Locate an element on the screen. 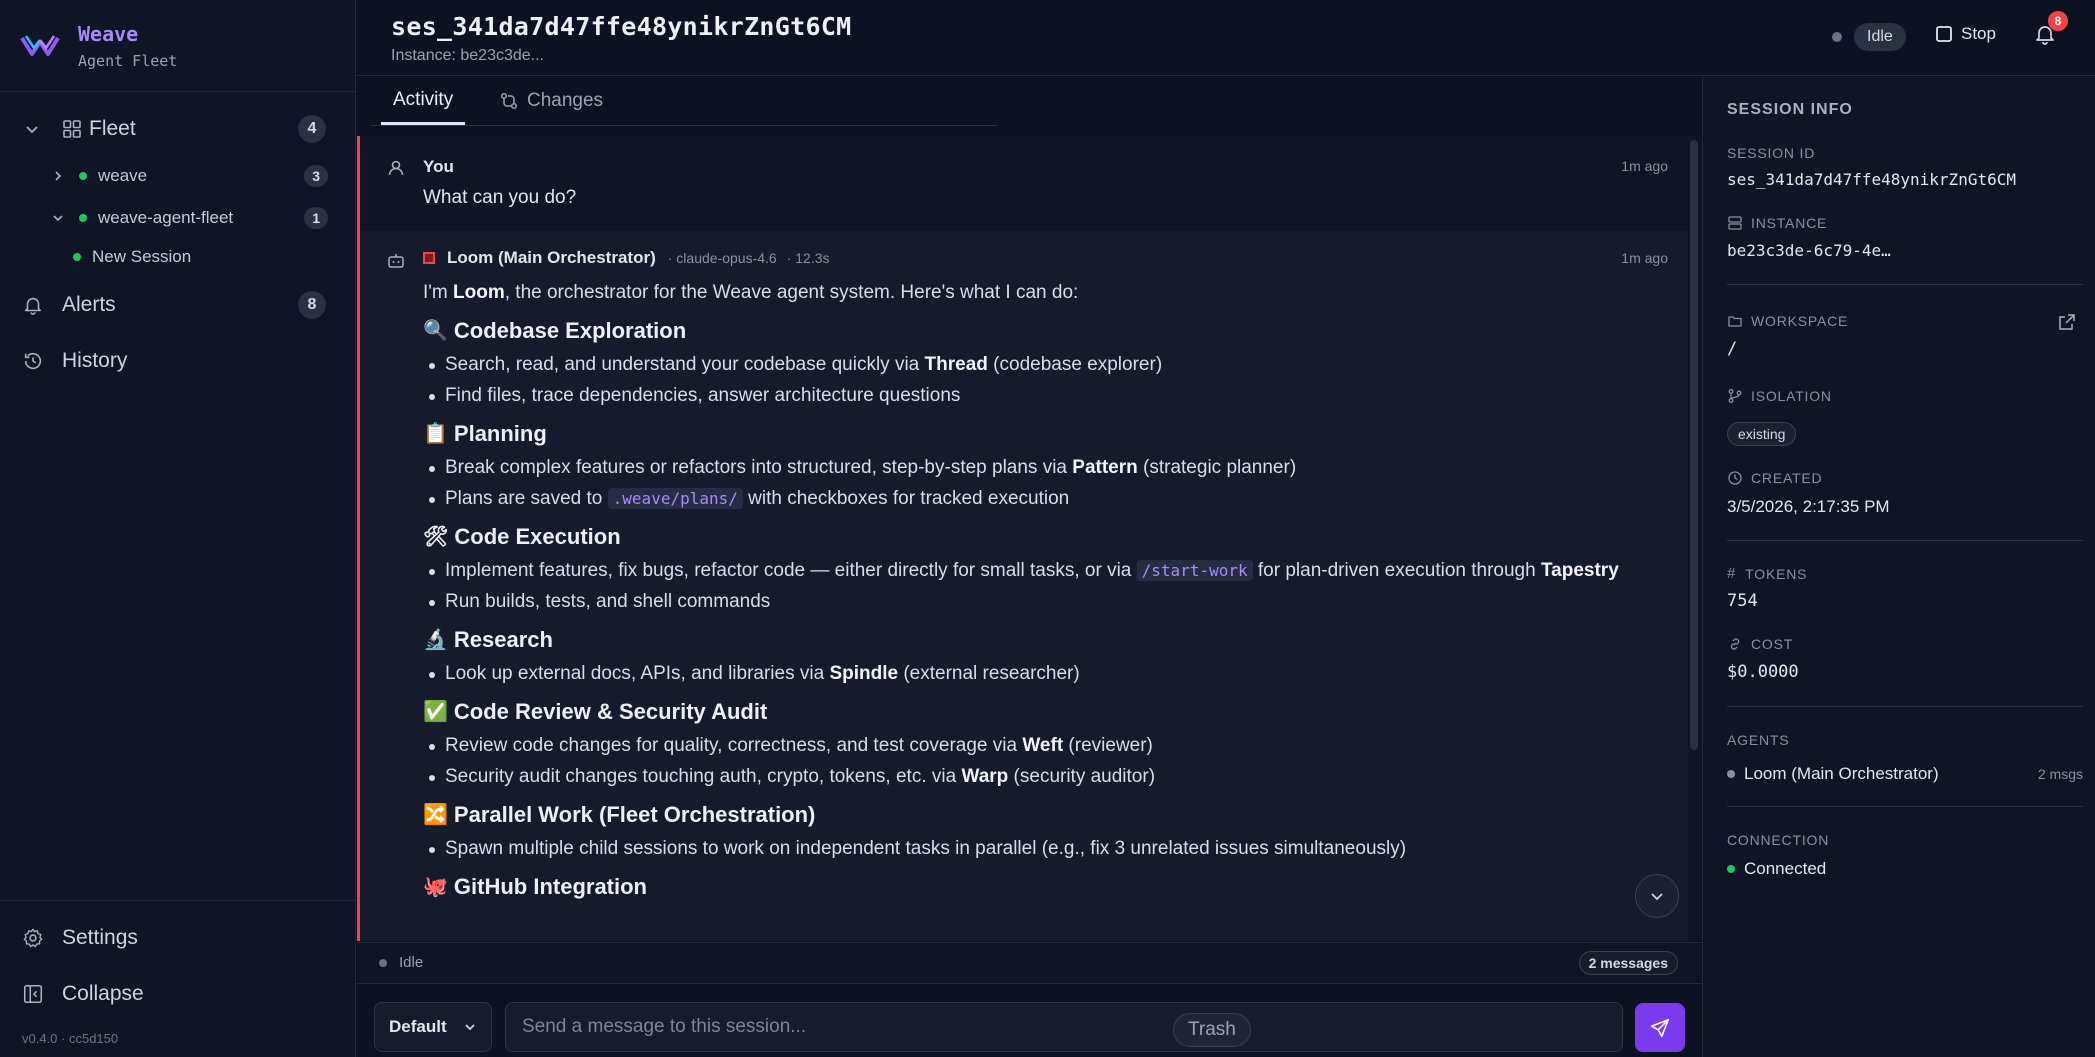 The width and height of the screenshot is (2095, 1057). fleet-count-badge: 4 is located at coordinates (312, 129).